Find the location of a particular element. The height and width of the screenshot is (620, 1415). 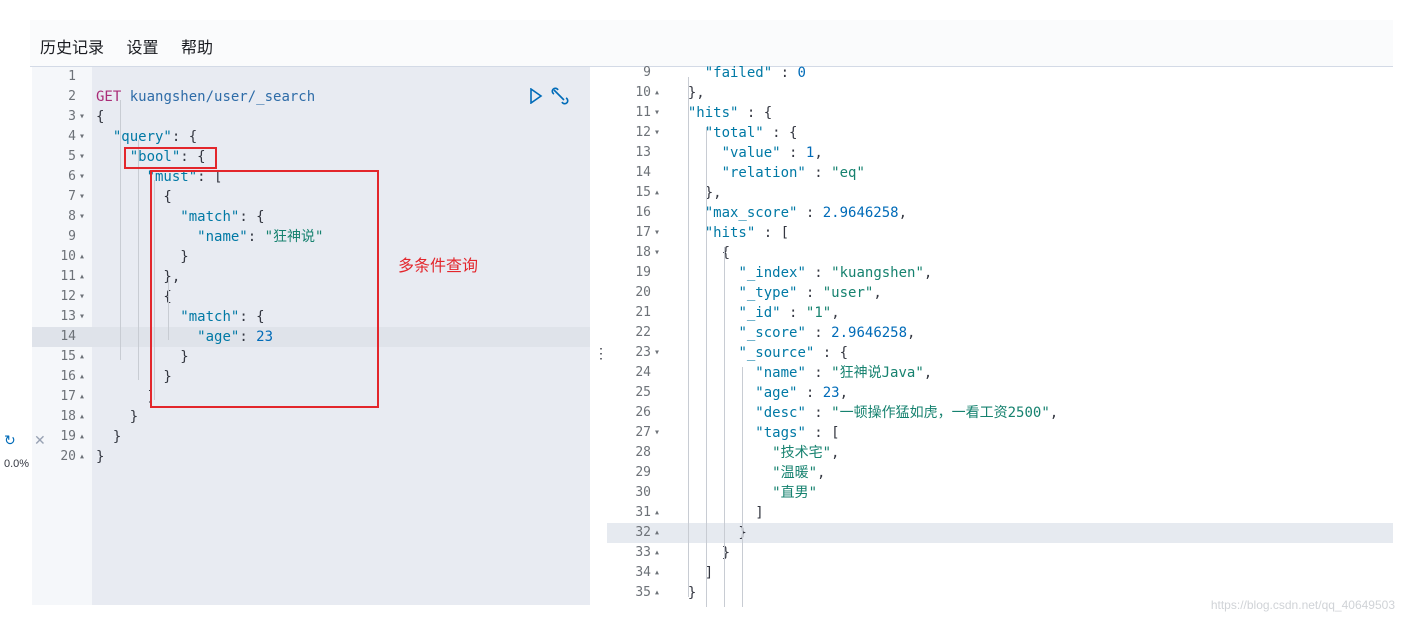

request-code-area-rest is located at coordinates (341, 536).